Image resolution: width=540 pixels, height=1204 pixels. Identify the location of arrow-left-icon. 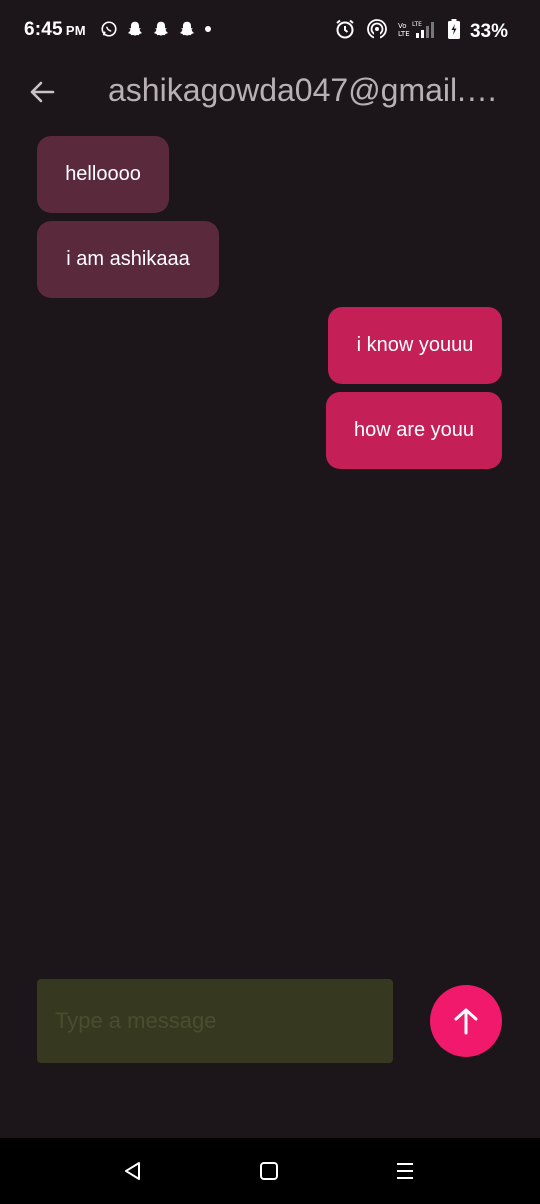
(42, 92).